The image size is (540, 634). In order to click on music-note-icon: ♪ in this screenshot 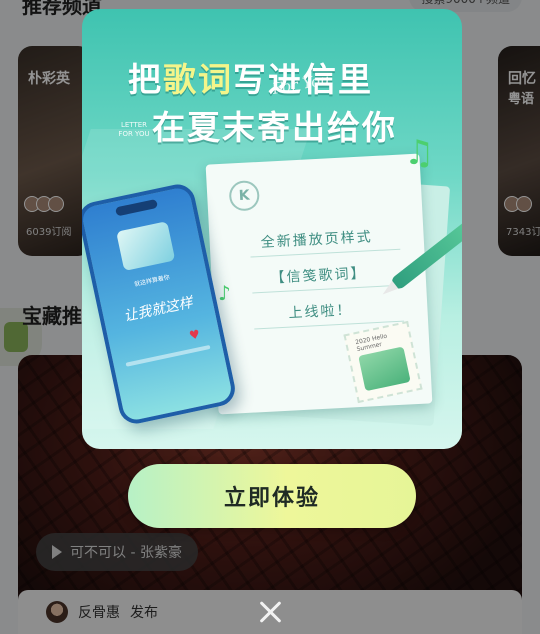, I will do `click(224, 293)`.